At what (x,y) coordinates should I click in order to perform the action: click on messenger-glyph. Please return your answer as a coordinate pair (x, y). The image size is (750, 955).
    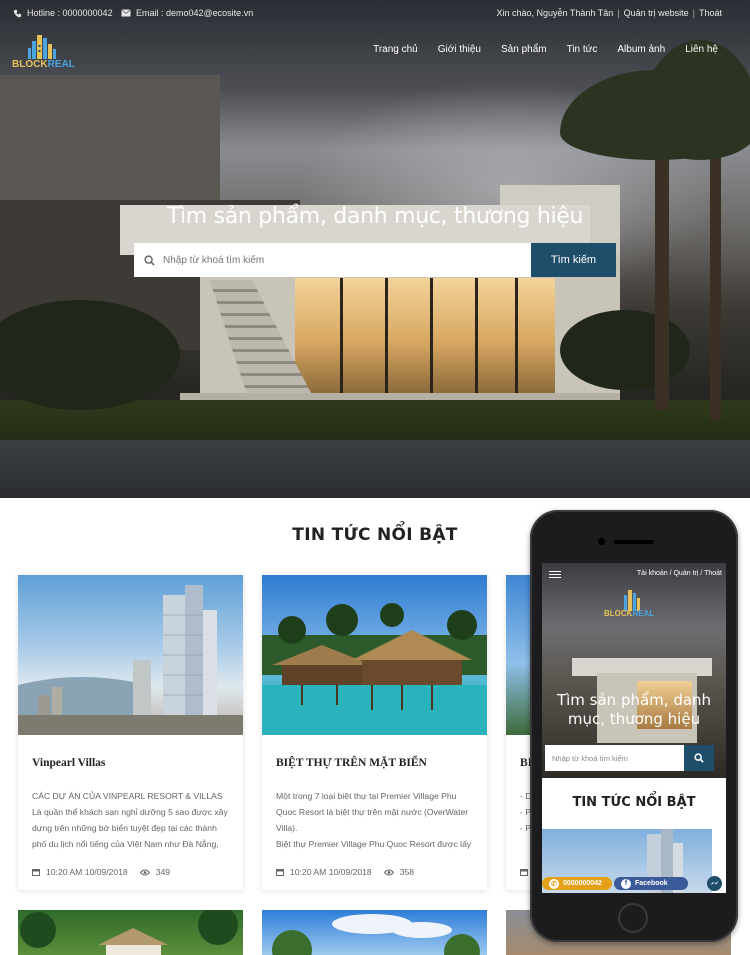
    Looking at the image, I should click on (714, 883).